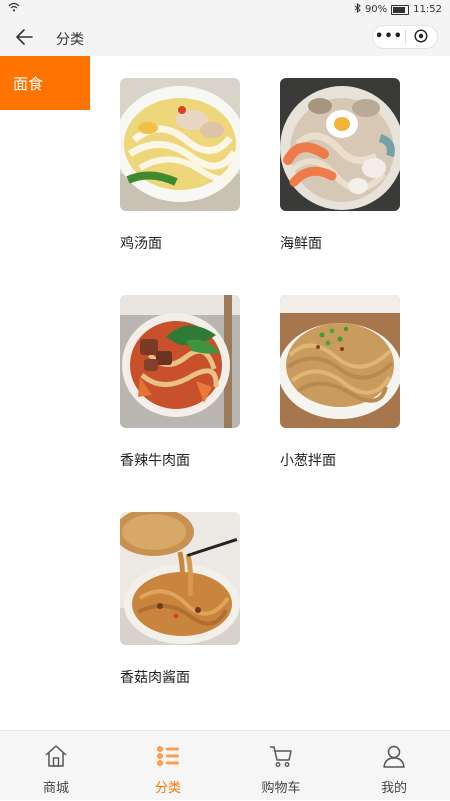 The image size is (450, 801). I want to click on product-card: 香菇肉酱面, so click(165, 599).